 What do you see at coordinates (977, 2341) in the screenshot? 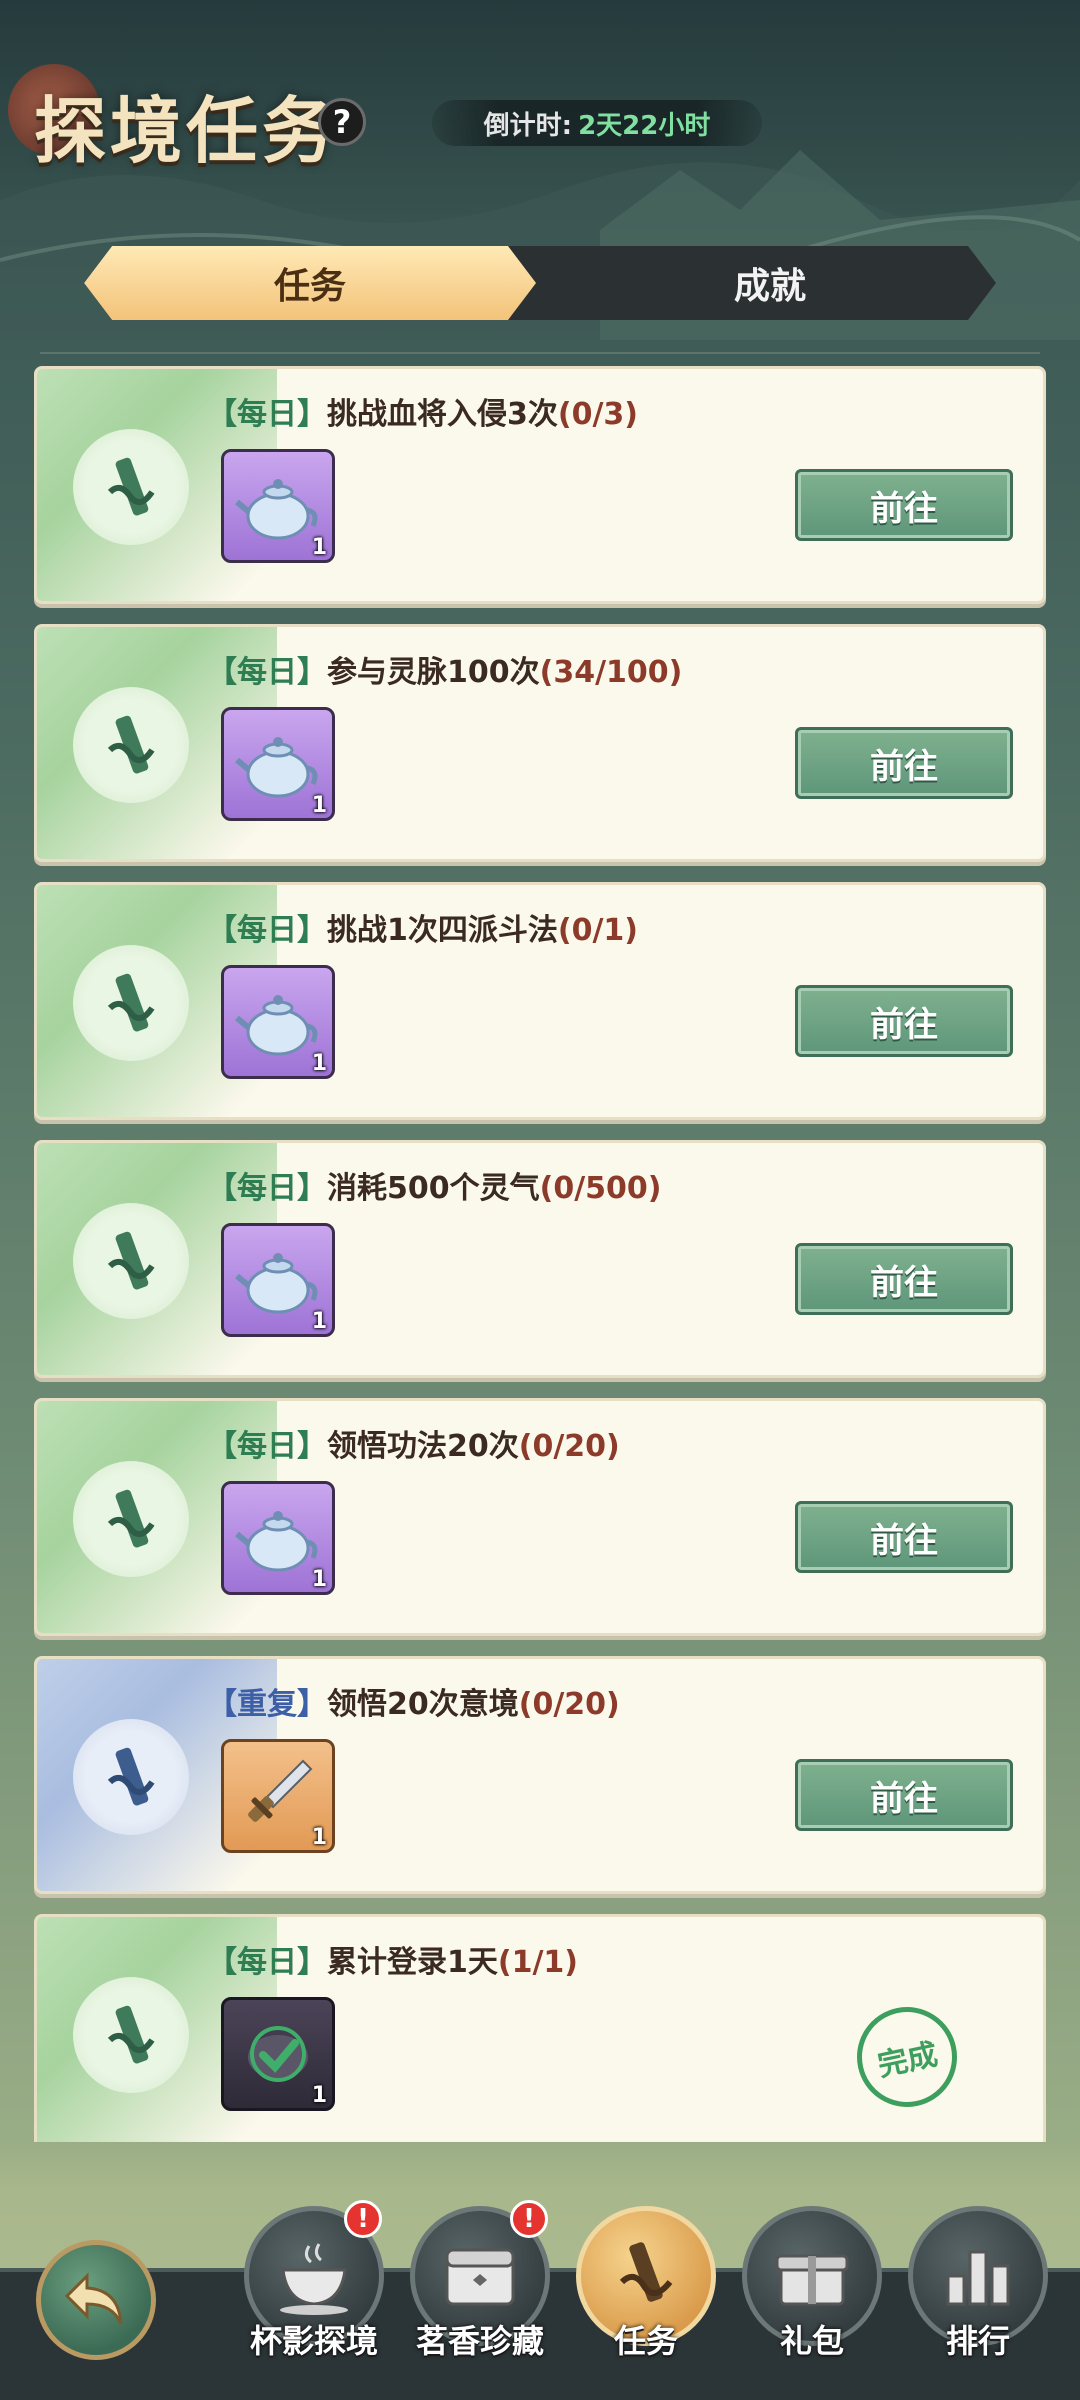
I see `nav-label: 排行` at bounding box center [977, 2341].